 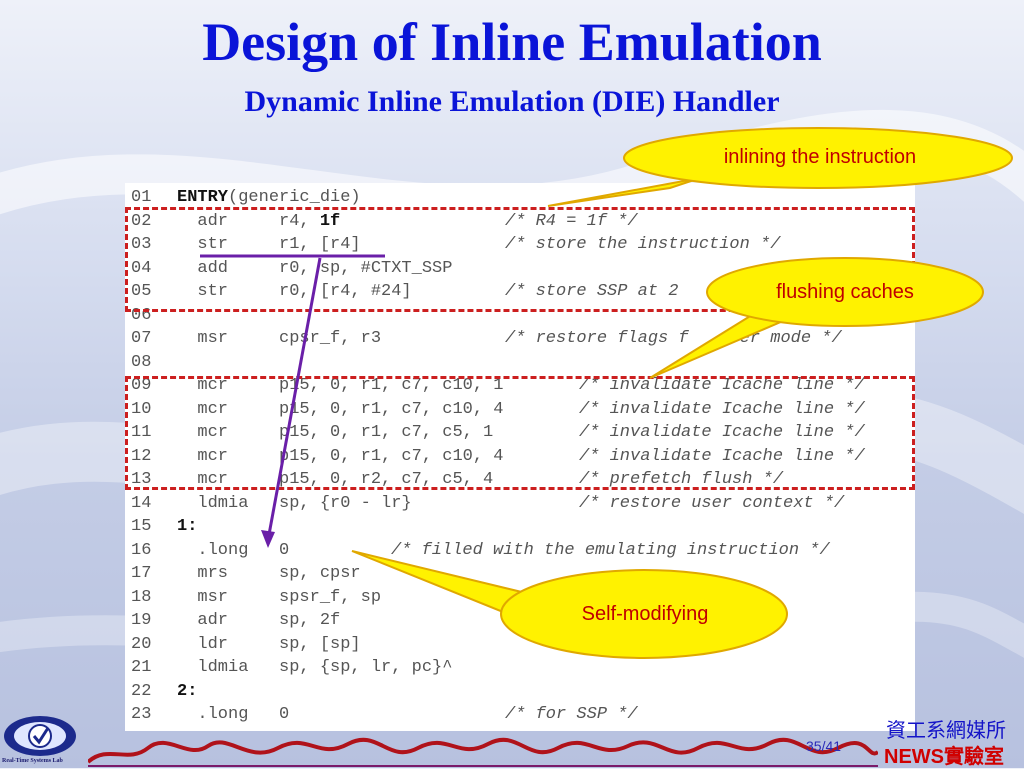 I want to click on code-instruction: msr spsr_f, sp, so click(x=279, y=597).